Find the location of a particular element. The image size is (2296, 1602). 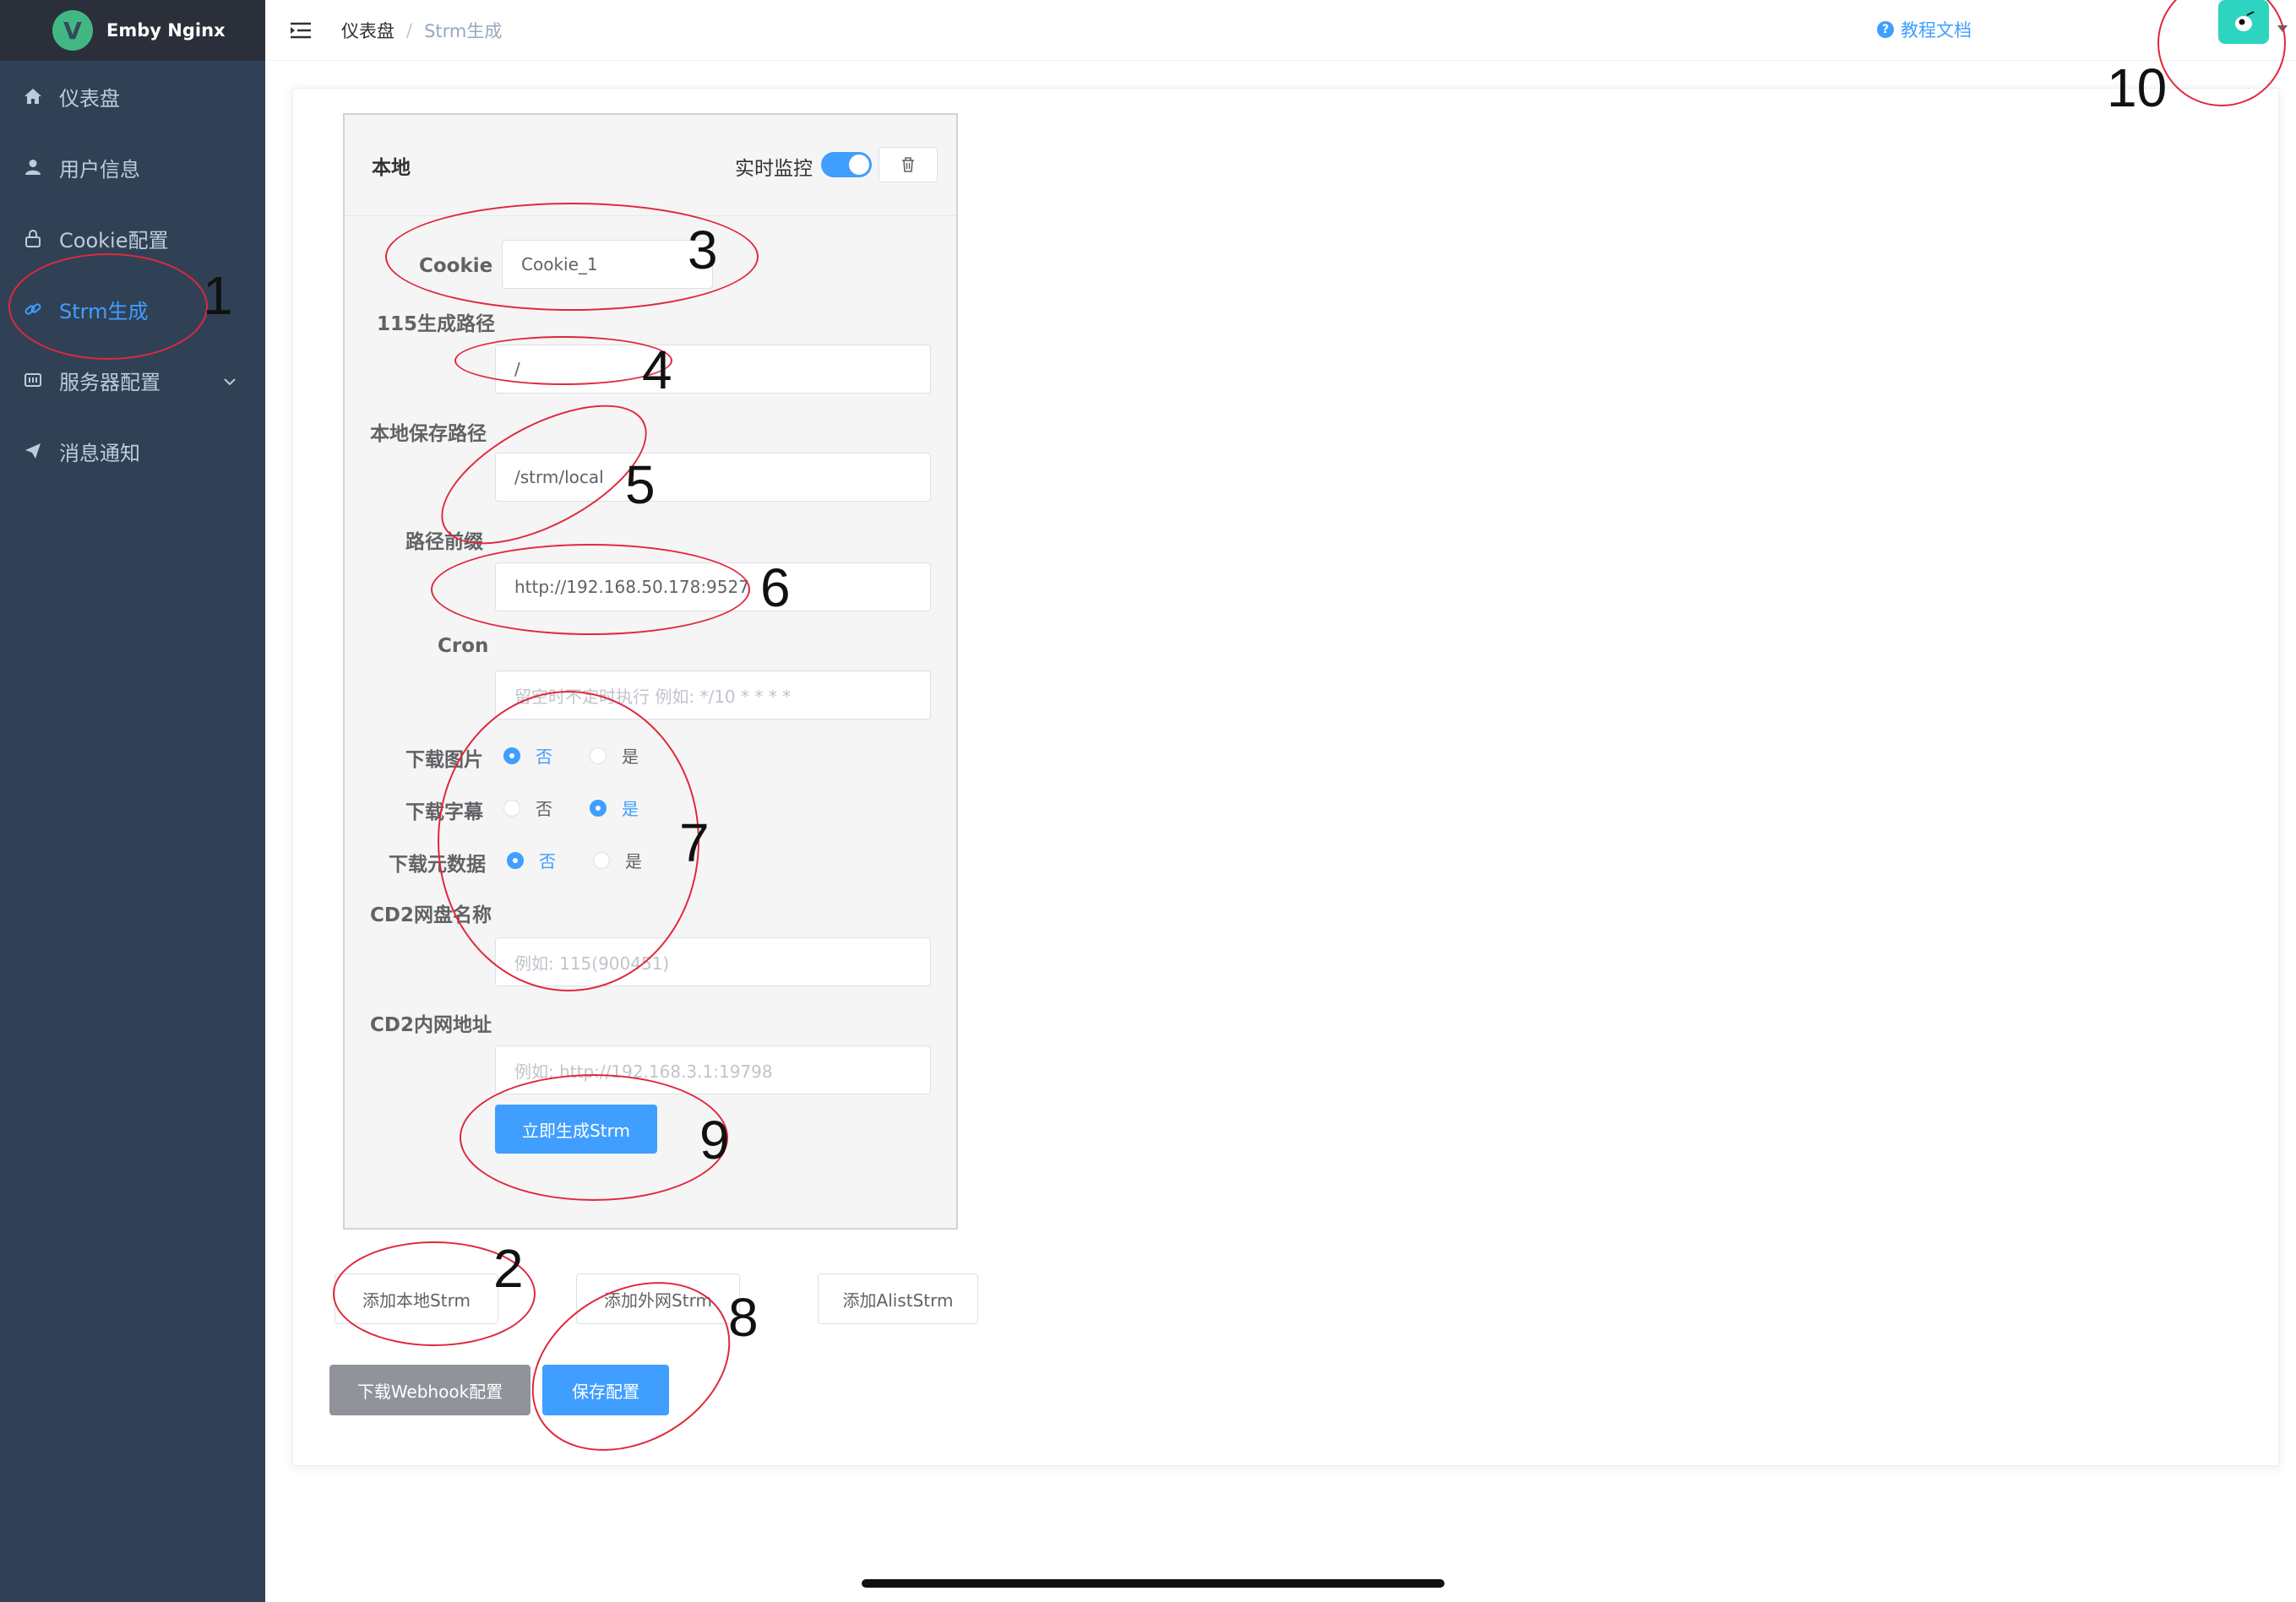

help-docs-label: 教程文档 is located at coordinates (1936, 30).